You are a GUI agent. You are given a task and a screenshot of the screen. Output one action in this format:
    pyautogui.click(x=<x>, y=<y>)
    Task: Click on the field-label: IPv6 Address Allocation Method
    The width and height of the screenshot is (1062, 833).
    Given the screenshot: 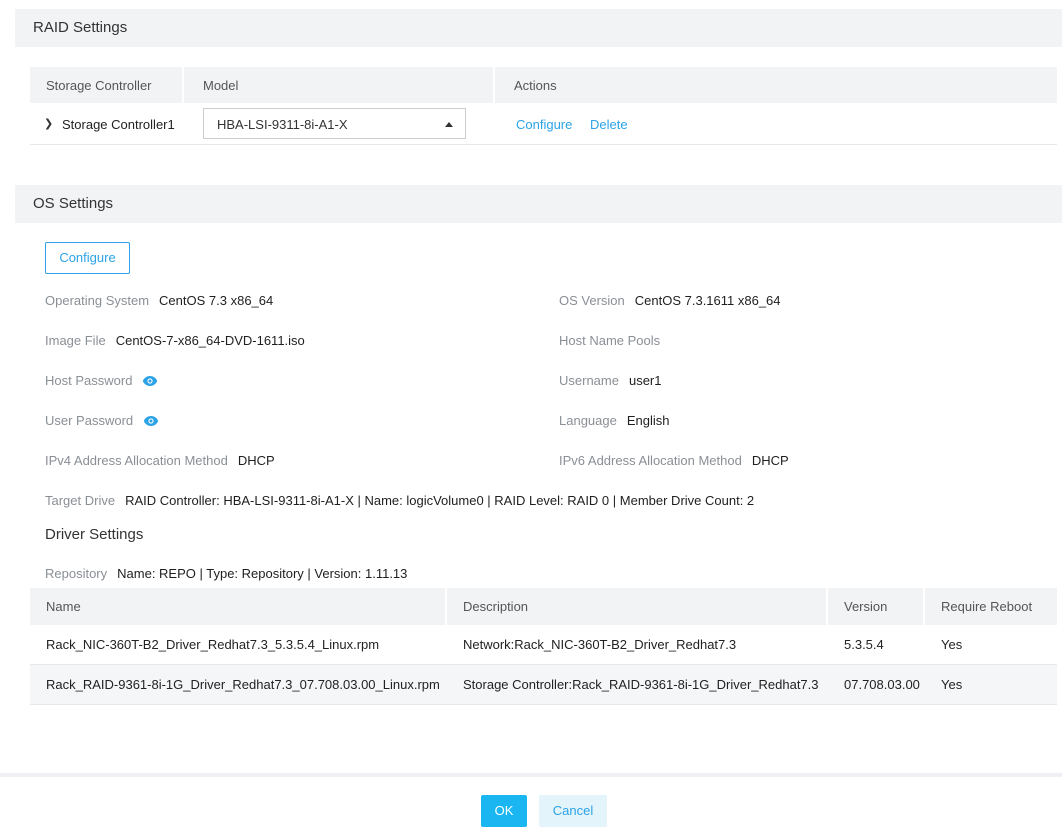 What is the action you would take?
    pyautogui.click(x=650, y=460)
    